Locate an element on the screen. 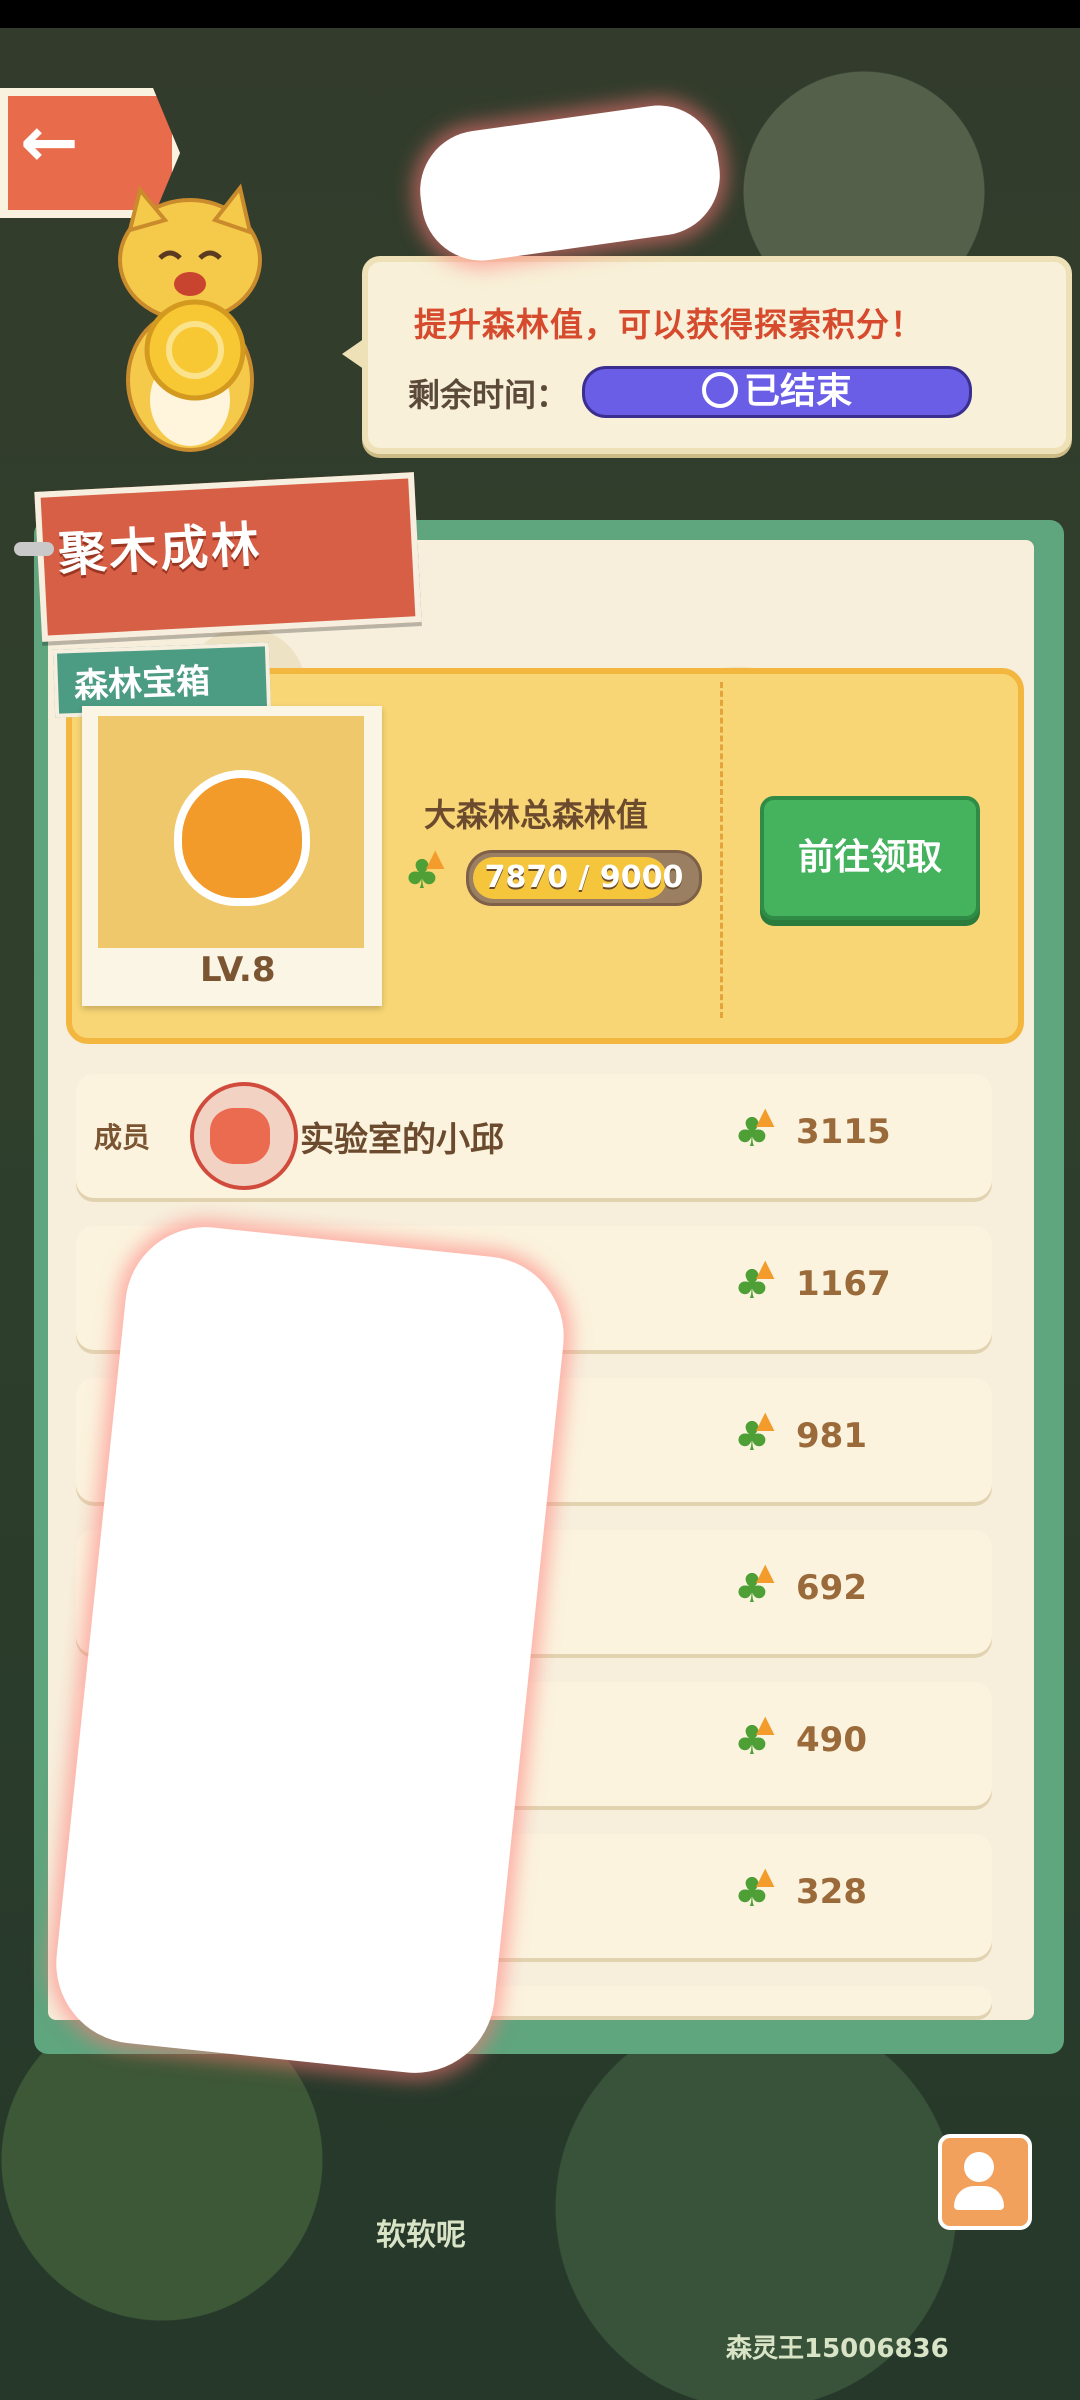  claim-button: 前往领取 is located at coordinates (870, 858).